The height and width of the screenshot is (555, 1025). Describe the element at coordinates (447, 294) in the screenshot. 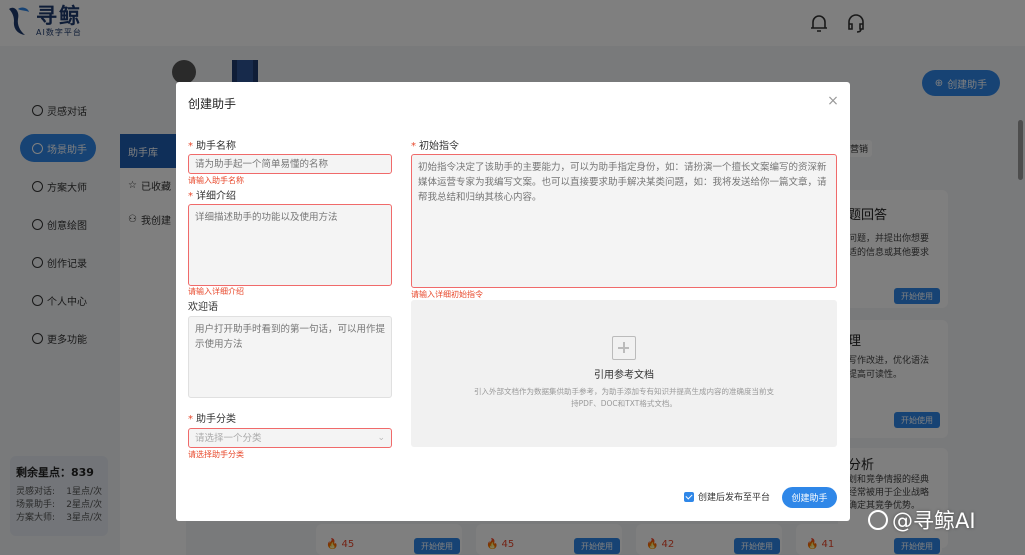

I see `prompt-error: 请输入详细初始指令` at that location.